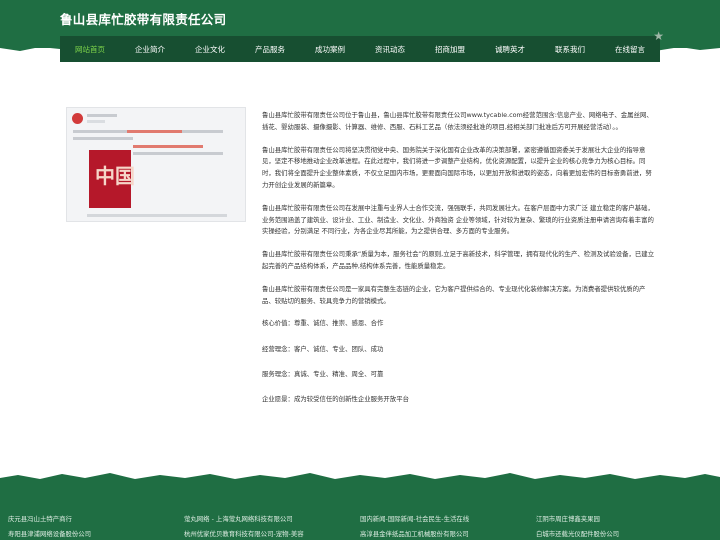 Image resolution: width=720 pixels, height=541 pixels. I want to click on book-cover-text: 中国, so click(115, 176).